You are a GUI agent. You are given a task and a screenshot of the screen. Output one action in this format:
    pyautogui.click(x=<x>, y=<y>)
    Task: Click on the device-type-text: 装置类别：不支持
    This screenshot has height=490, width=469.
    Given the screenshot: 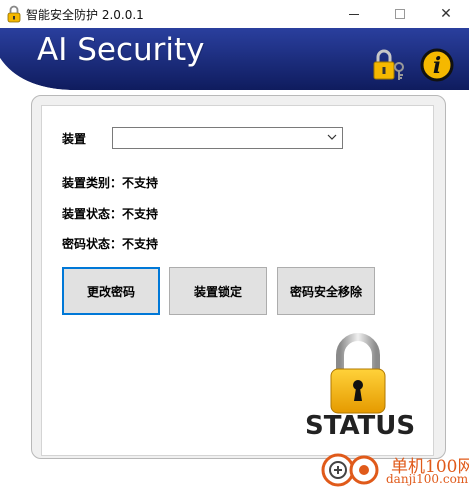 What is the action you would take?
    pyautogui.click(x=110, y=183)
    